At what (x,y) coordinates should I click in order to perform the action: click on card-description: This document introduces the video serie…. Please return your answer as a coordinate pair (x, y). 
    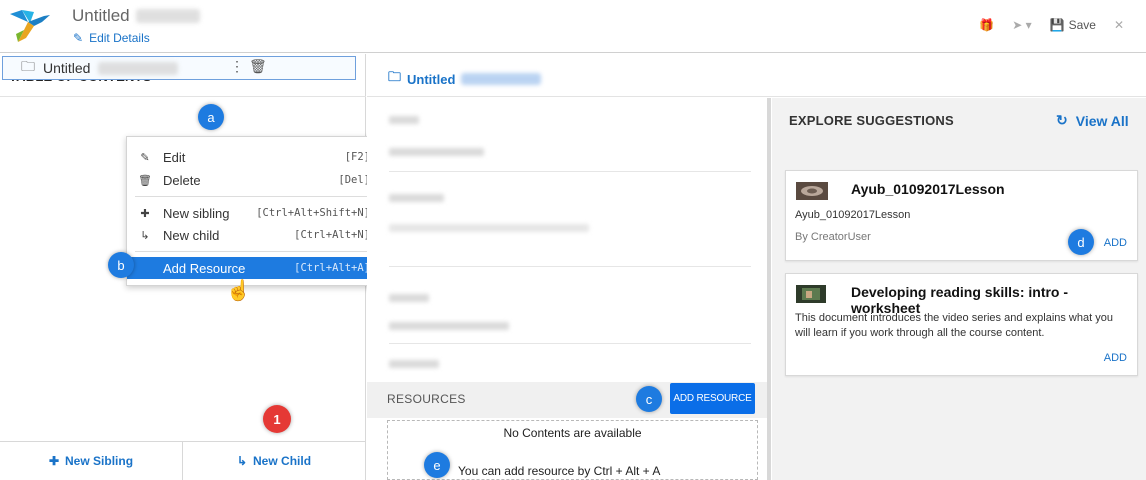
    Looking at the image, I should click on (954, 325).